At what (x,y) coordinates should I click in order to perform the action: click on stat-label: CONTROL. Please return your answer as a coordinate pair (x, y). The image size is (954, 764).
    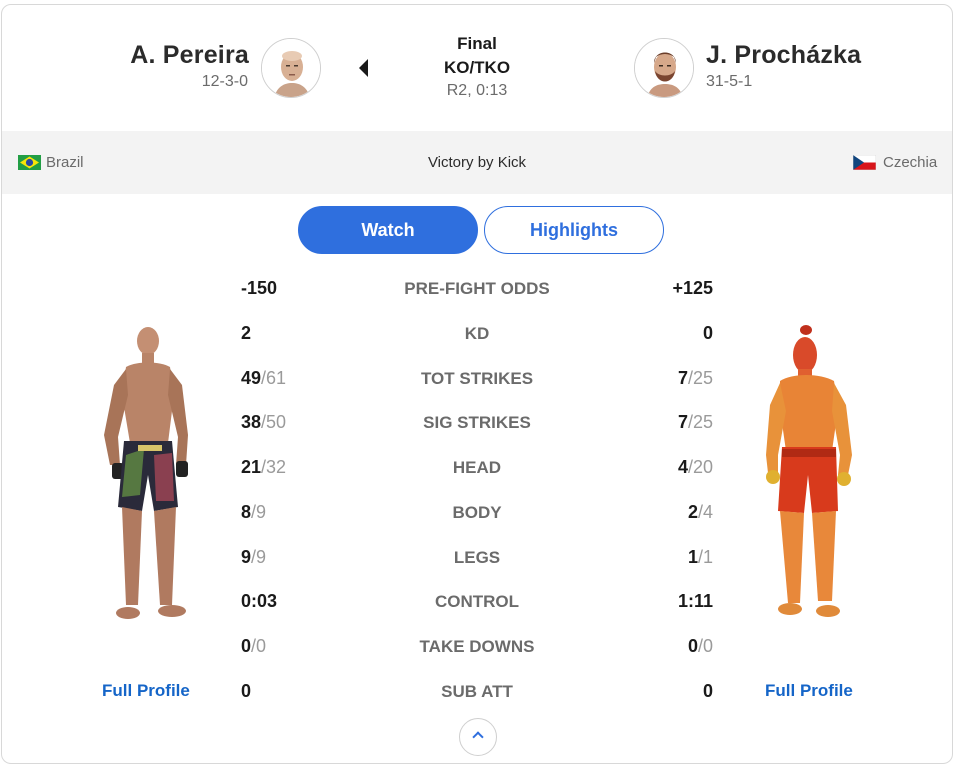
    Looking at the image, I should click on (477, 602).